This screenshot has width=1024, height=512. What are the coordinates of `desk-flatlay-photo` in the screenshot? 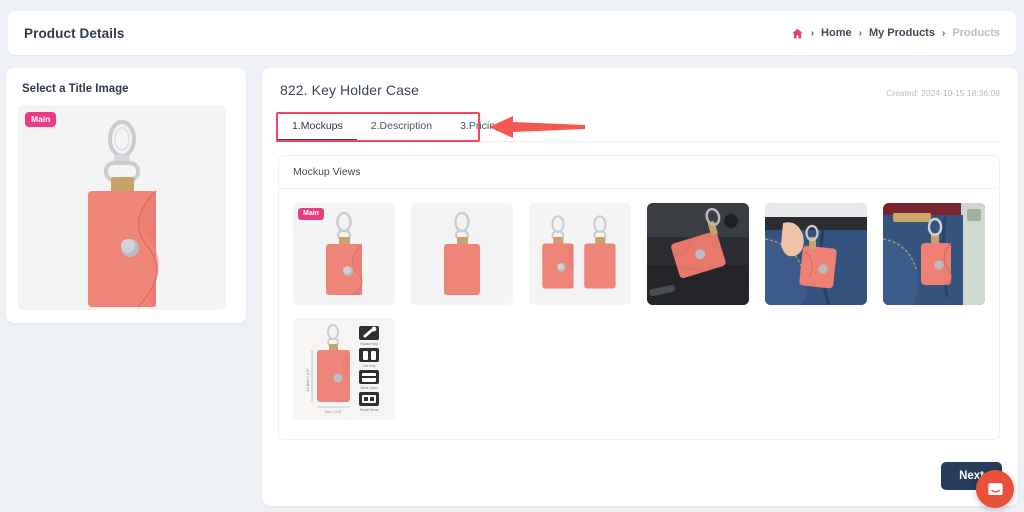 It's located at (698, 254).